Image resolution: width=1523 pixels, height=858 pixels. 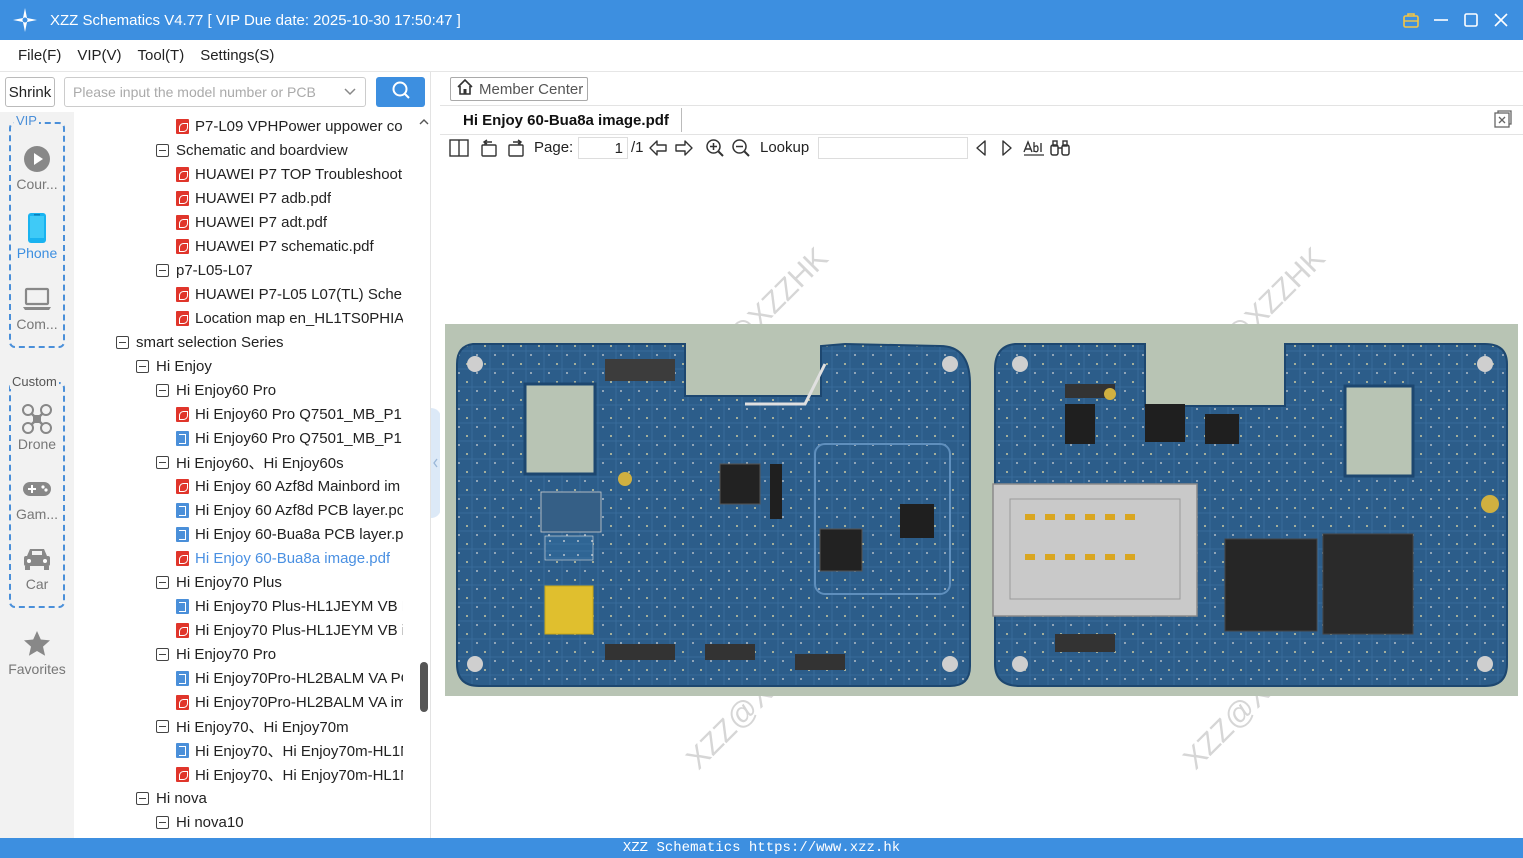 What do you see at coordinates (246, 246) in the screenshot?
I see `tree-file: HUAWEI P7 schematic.pdf` at bounding box center [246, 246].